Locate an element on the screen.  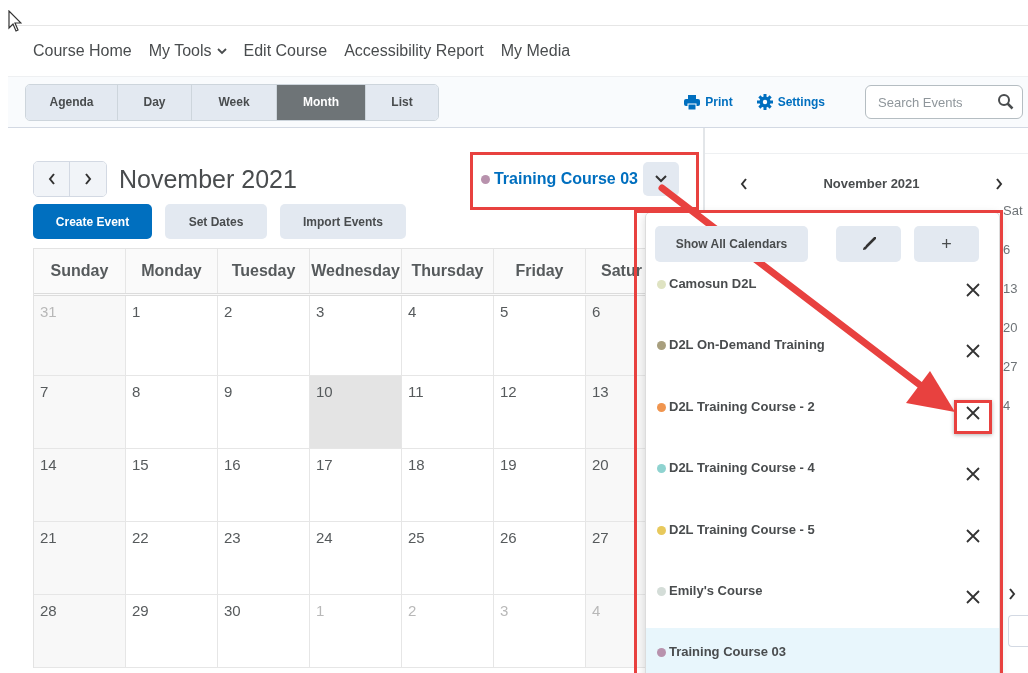
day-cell: 16 is located at coordinates (264, 485).